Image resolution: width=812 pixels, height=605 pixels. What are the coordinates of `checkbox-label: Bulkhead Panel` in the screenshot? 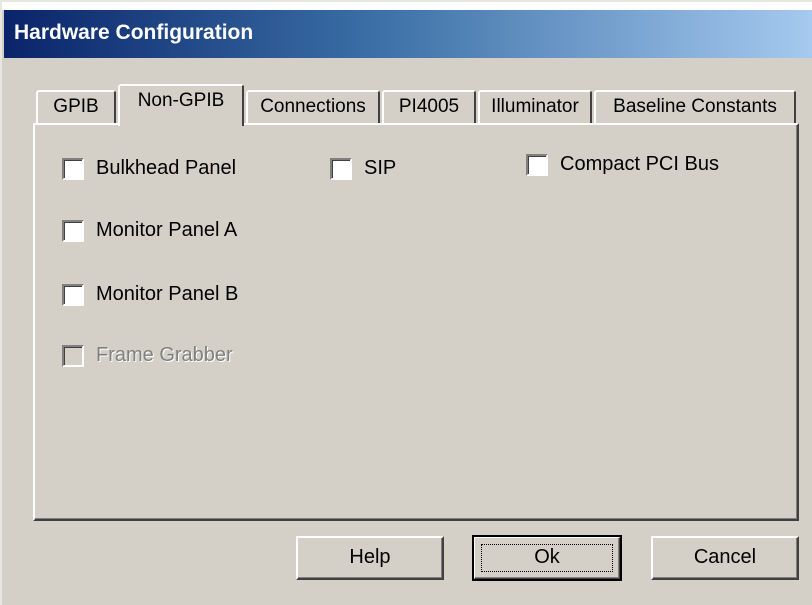 It's located at (166, 168).